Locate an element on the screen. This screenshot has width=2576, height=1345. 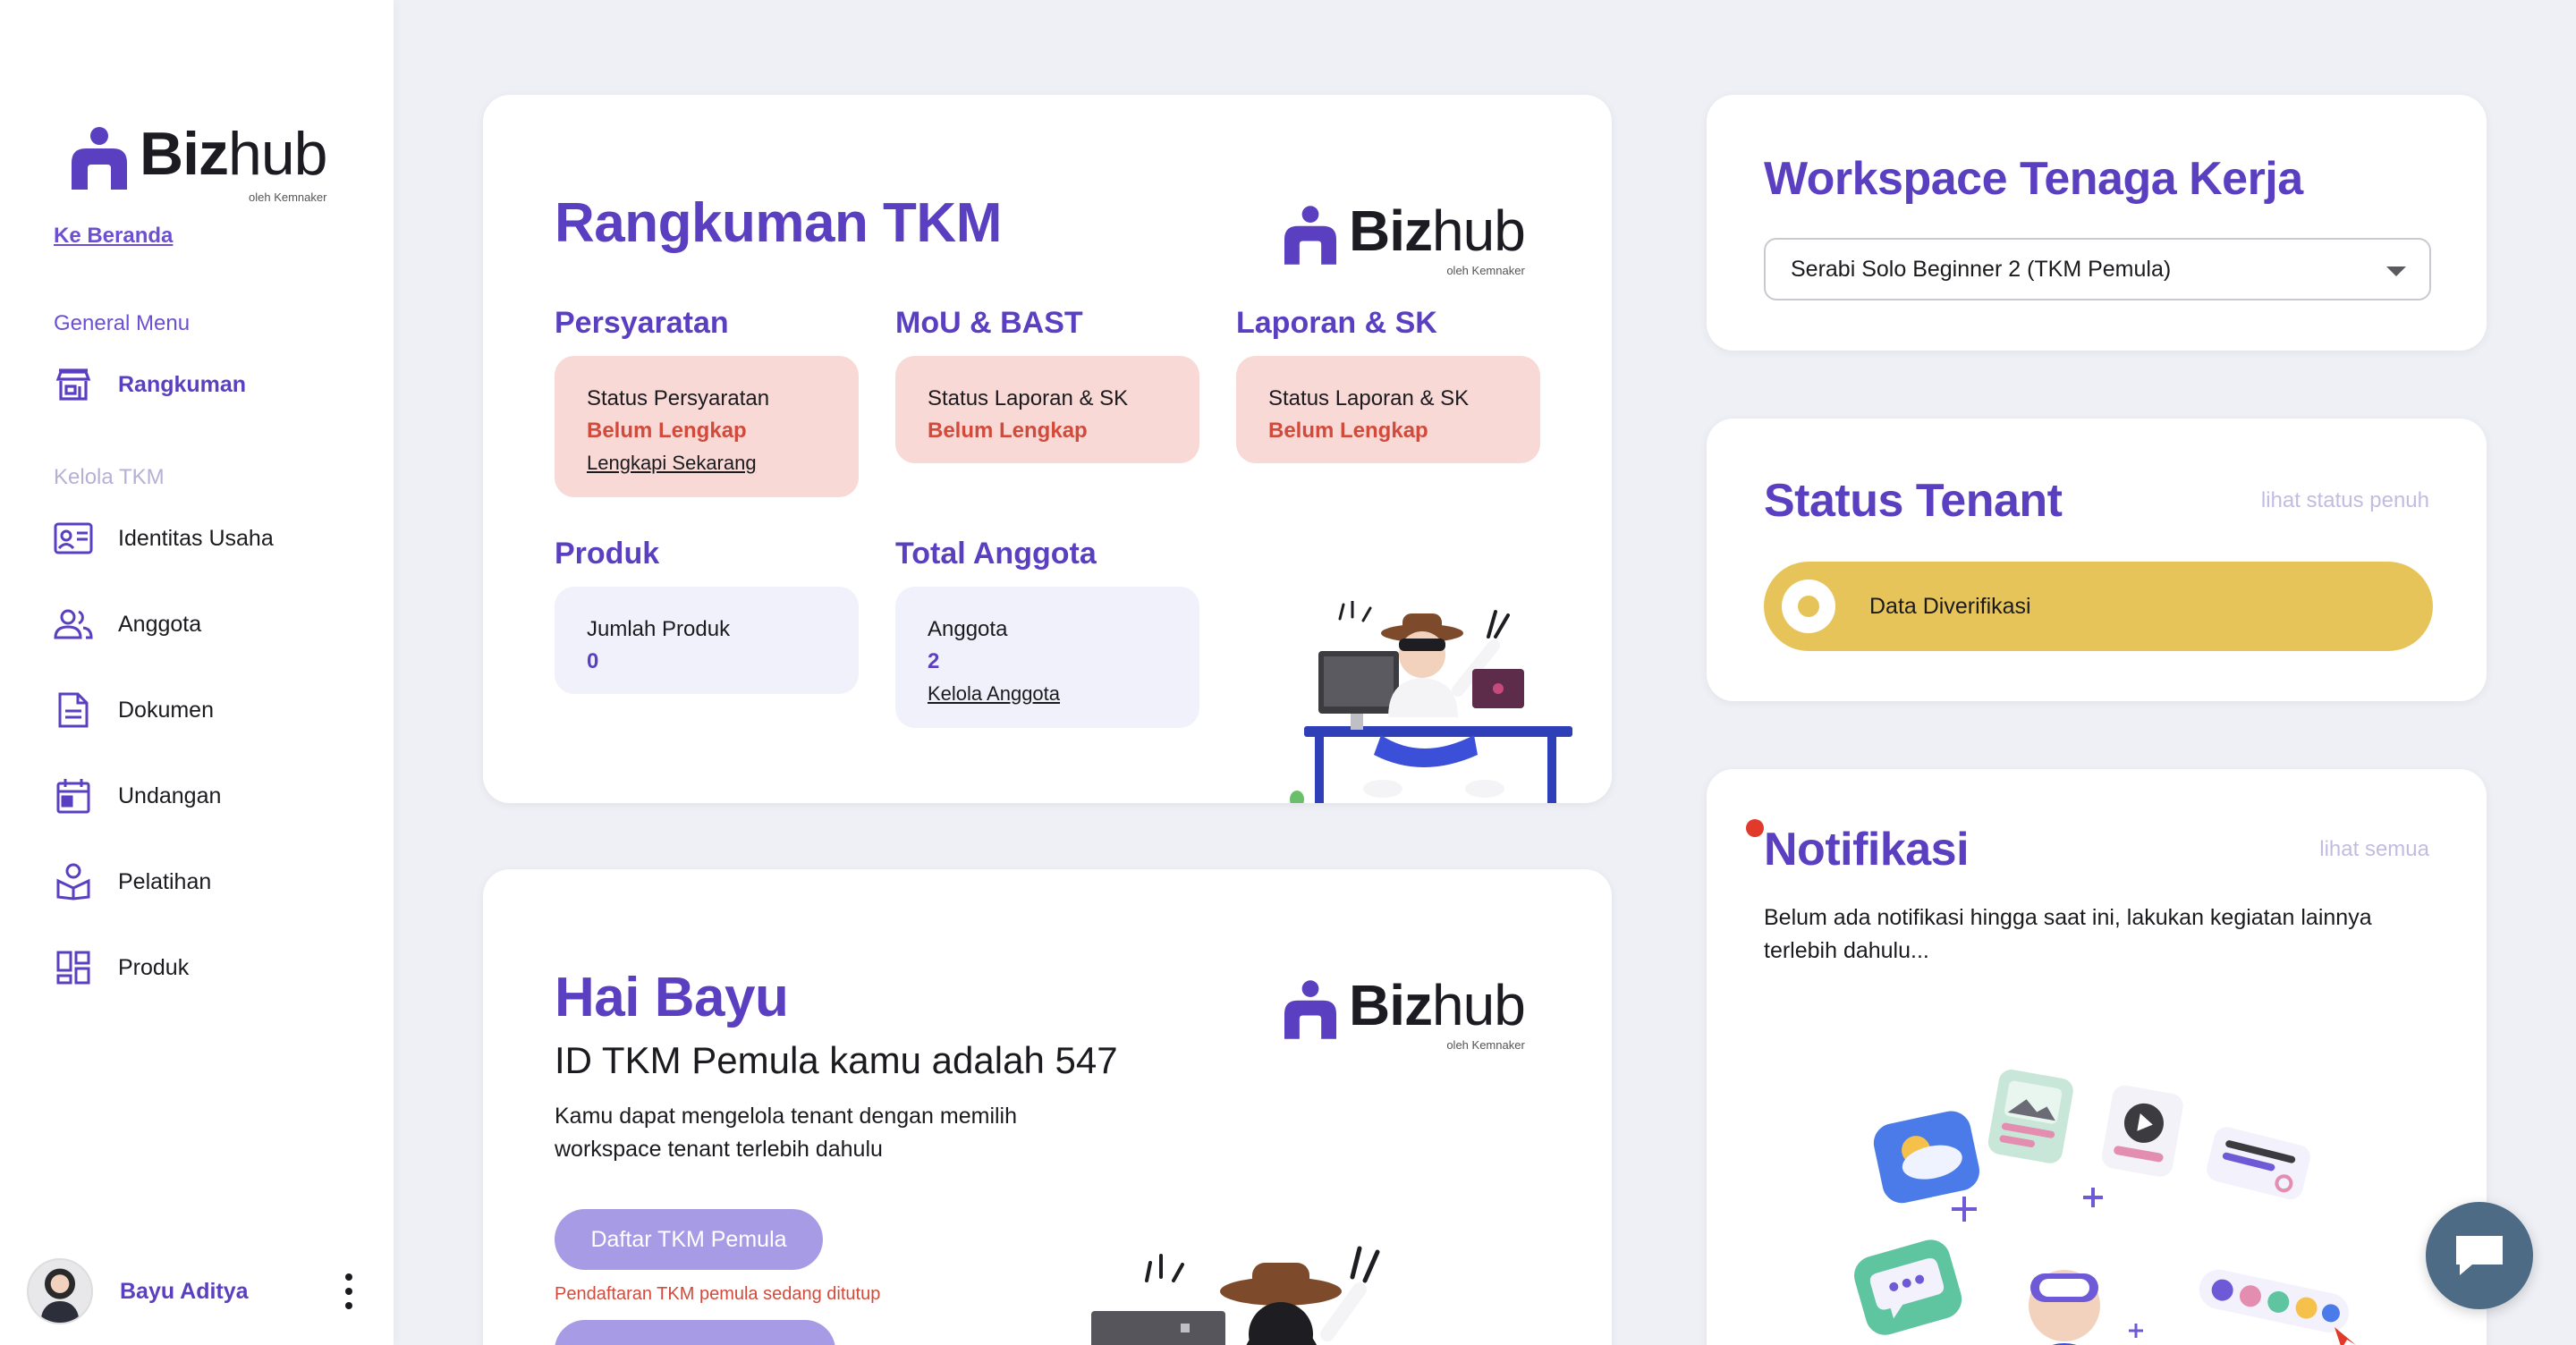
produk-heading: Produk is located at coordinates (607, 554).